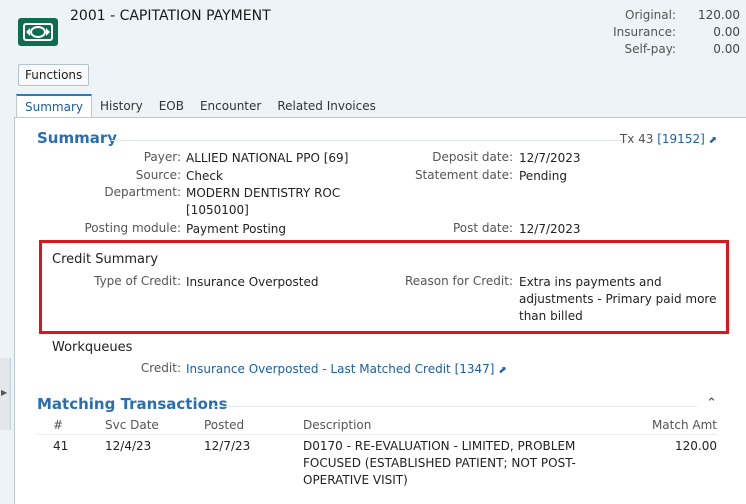  What do you see at coordinates (92, 347) in the screenshot?
I see `workqueues-title: Workqueues` at bounding box center [92, 347].